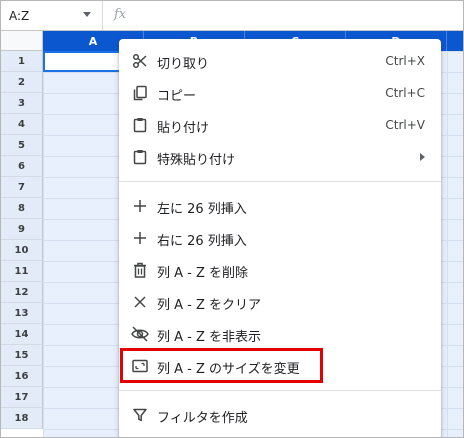 The image size is (464, 438). Describe the element at coordinates (82, 61) in the screenshot. I see `active-cell` at that location.